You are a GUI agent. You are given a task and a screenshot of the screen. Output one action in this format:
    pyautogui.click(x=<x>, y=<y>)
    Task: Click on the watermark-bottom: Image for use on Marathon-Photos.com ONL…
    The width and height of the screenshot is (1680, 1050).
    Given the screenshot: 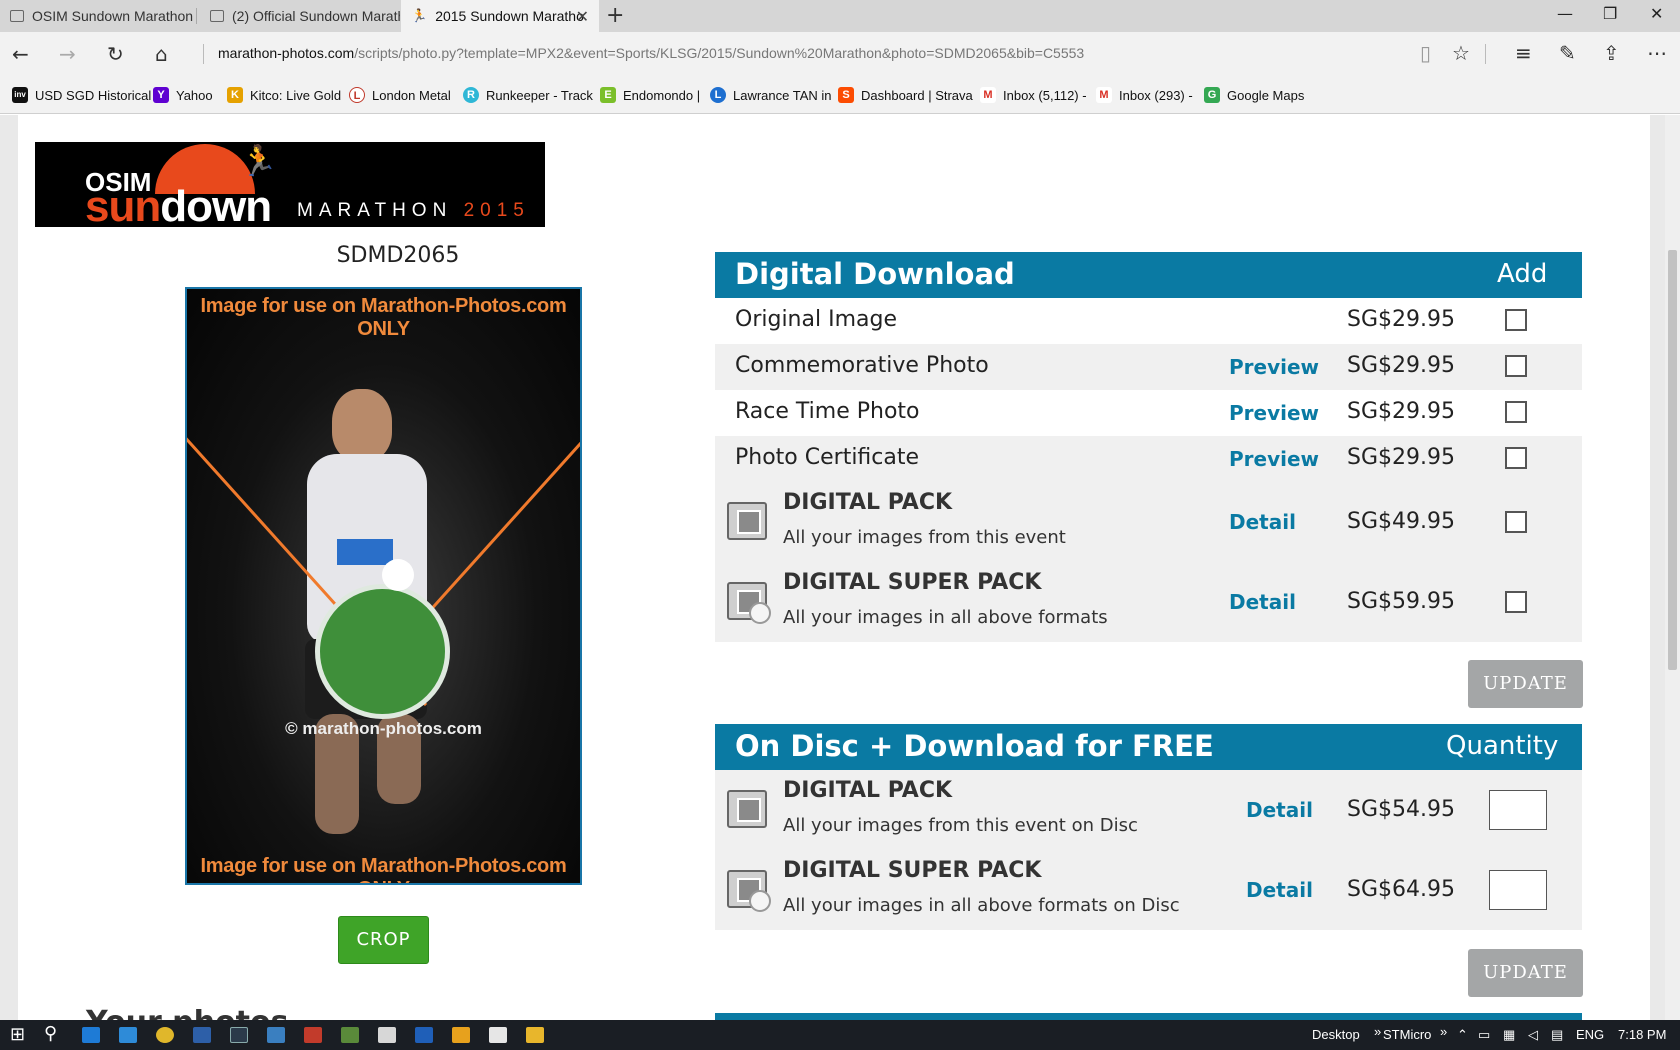 What is the action you would take?
    pyautogui.click(x=383, y=869)
    